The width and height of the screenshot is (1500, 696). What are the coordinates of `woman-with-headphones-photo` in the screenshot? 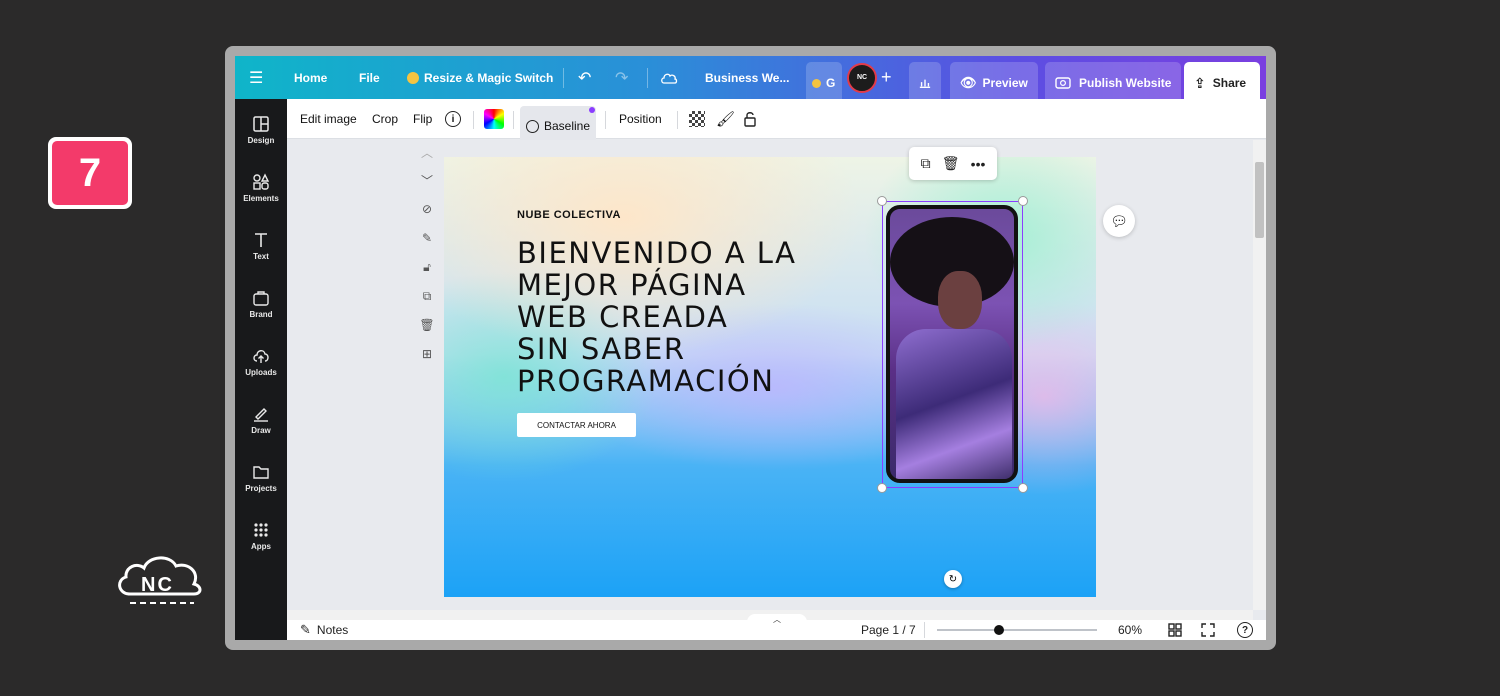 It's located at (952, 344).